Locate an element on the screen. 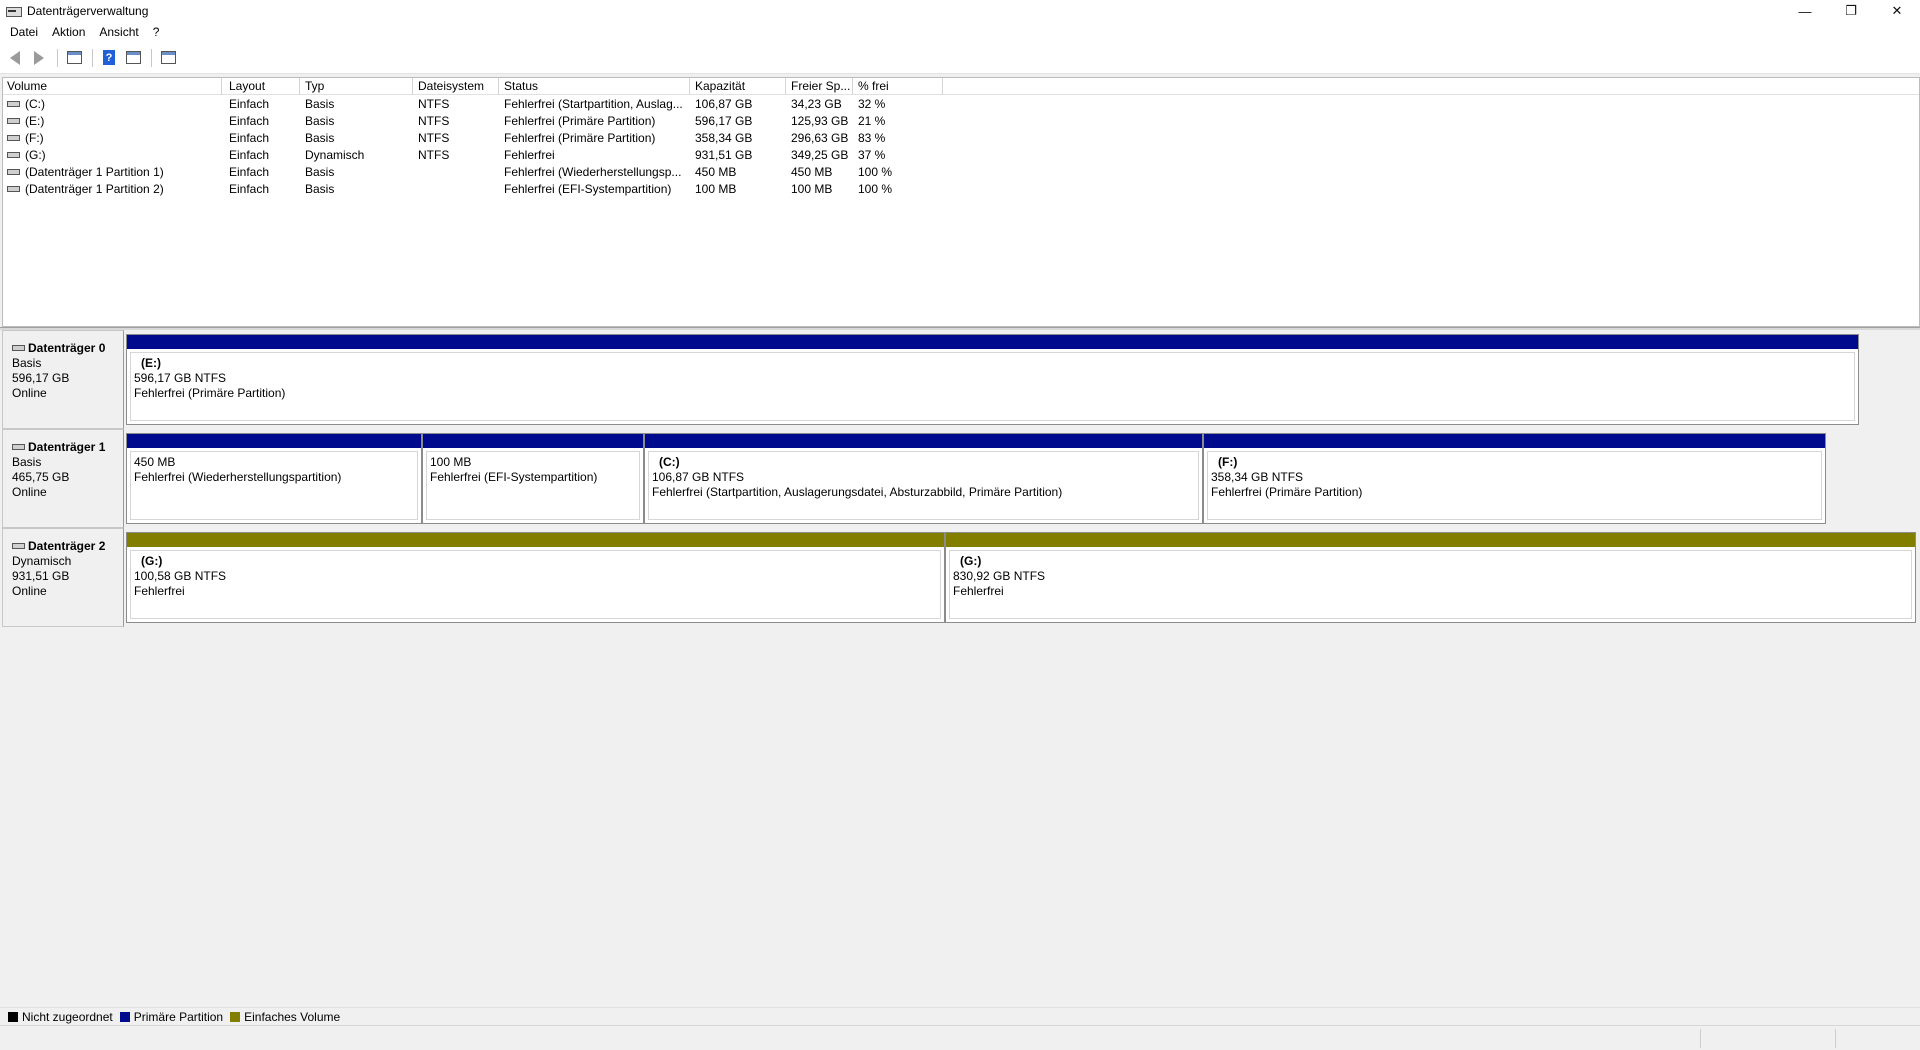  partition-size: 100,58 GB NTFS is located at coordinates (180, 576).